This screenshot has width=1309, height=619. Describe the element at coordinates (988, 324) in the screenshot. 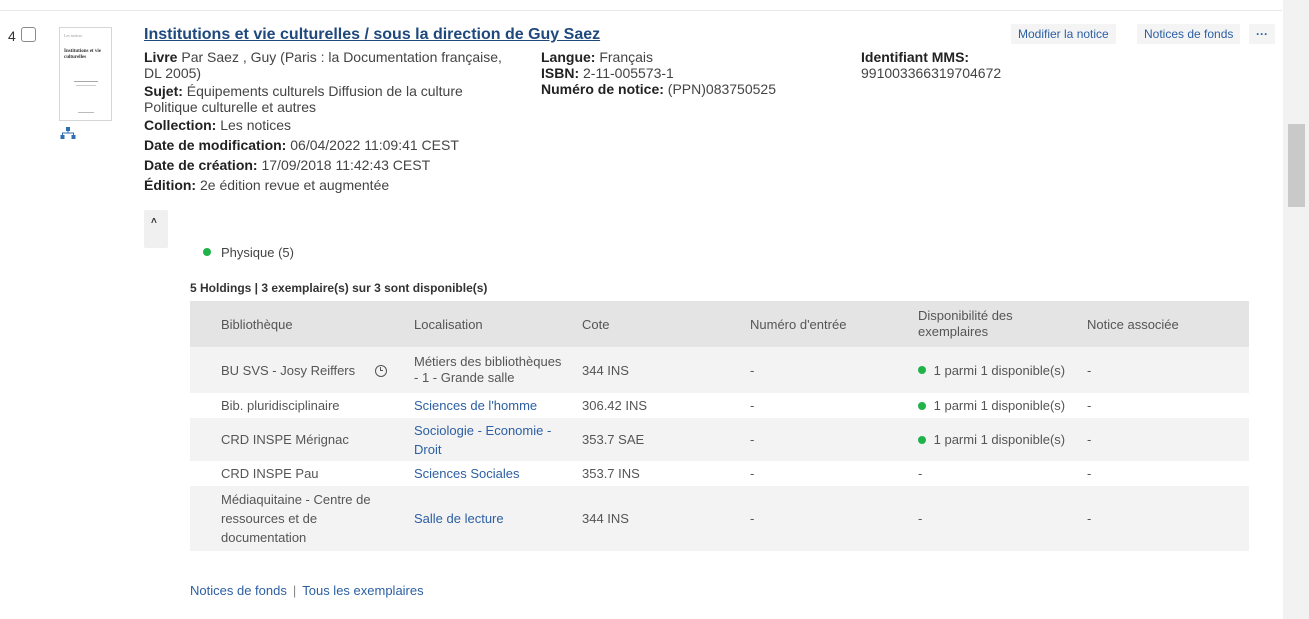

I see `column-header: Disponibilité des exemplaires` at that location.